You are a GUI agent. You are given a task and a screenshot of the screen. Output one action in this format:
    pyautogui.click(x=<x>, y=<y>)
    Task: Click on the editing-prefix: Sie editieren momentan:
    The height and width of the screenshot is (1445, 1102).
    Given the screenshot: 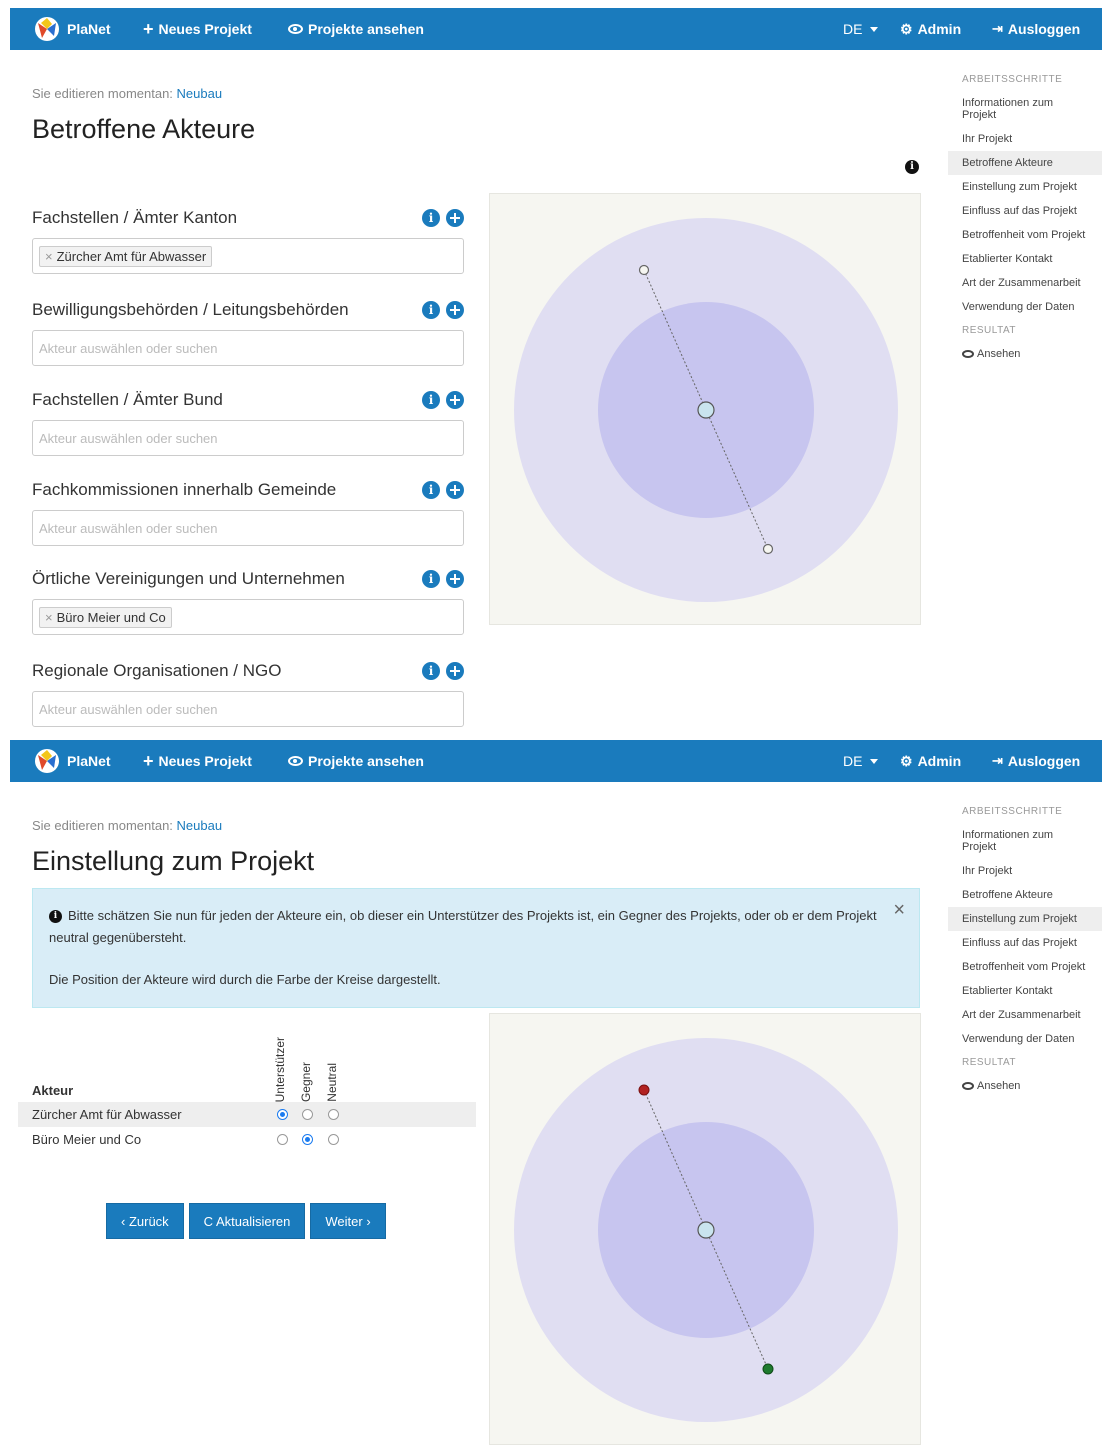 What is the action you would take?
    pyautogui.click(x=102, y=825)
    